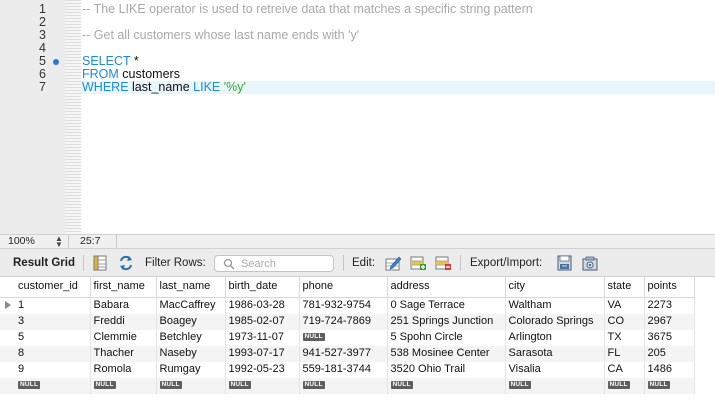 The image size is (715, 404). What do you see at coordinates (343, 287) in the screenshot?
I see `column-header-phone: phone` at bounding box center [343, 287].